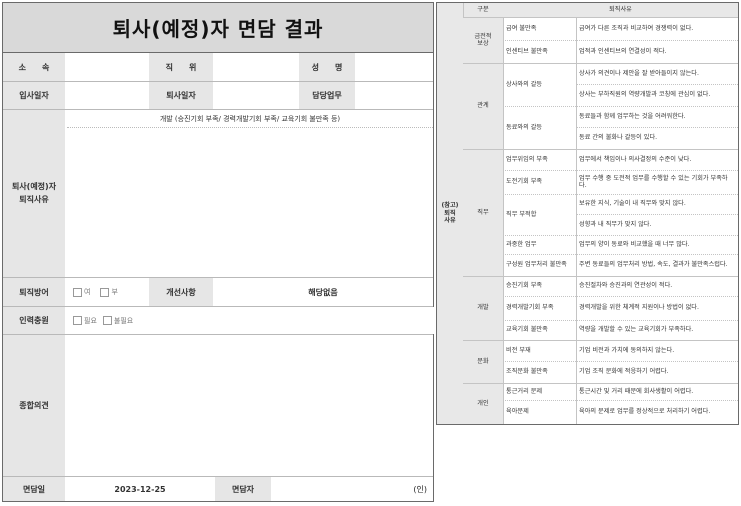 Image resolution: width=741 pixels, height=506 pixels. I want to click on category-relationship: 관계, so click(483, 106).